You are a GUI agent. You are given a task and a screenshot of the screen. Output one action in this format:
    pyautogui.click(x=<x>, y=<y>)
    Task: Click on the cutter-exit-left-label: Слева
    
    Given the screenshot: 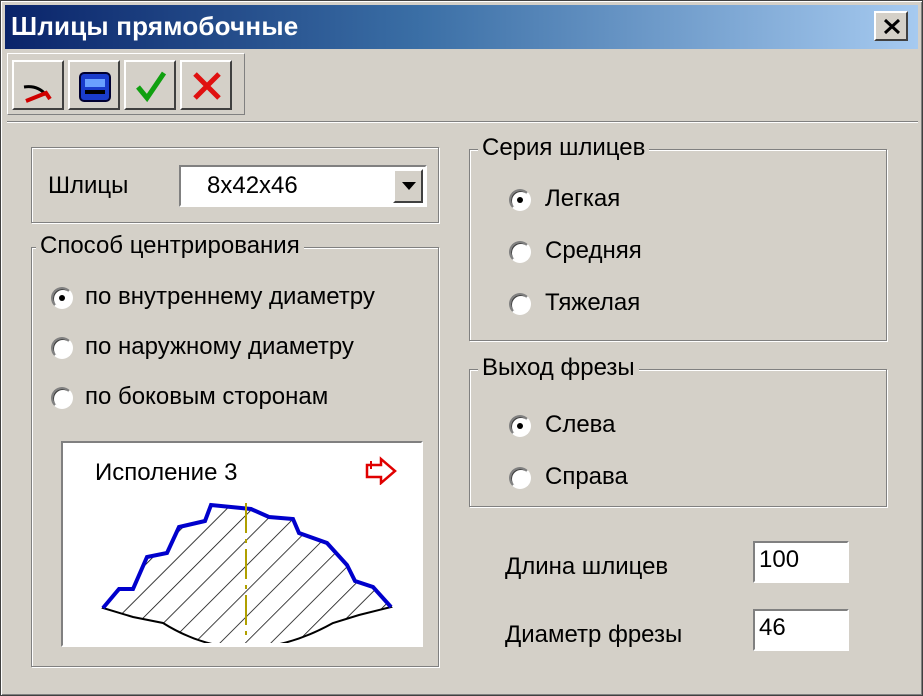 What is the action you would take?
    pyautogui.click(x=580, y=425)
    